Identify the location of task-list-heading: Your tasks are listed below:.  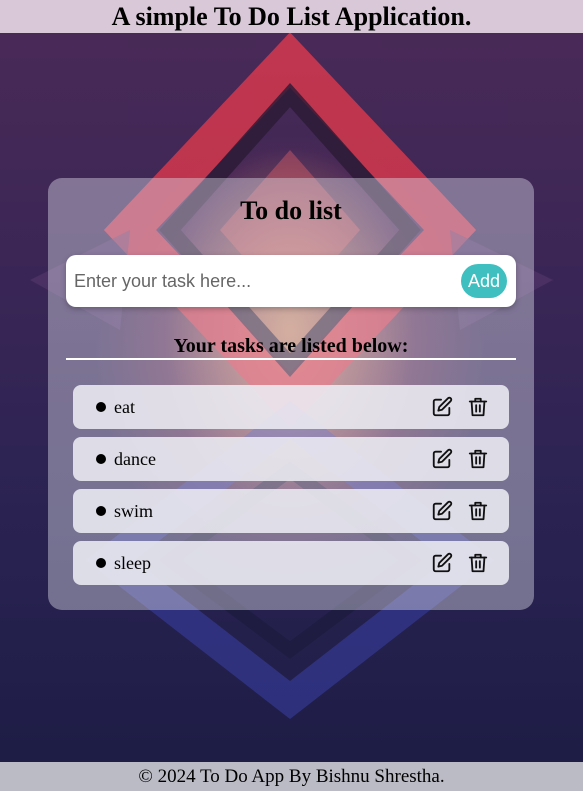
(291, 346).